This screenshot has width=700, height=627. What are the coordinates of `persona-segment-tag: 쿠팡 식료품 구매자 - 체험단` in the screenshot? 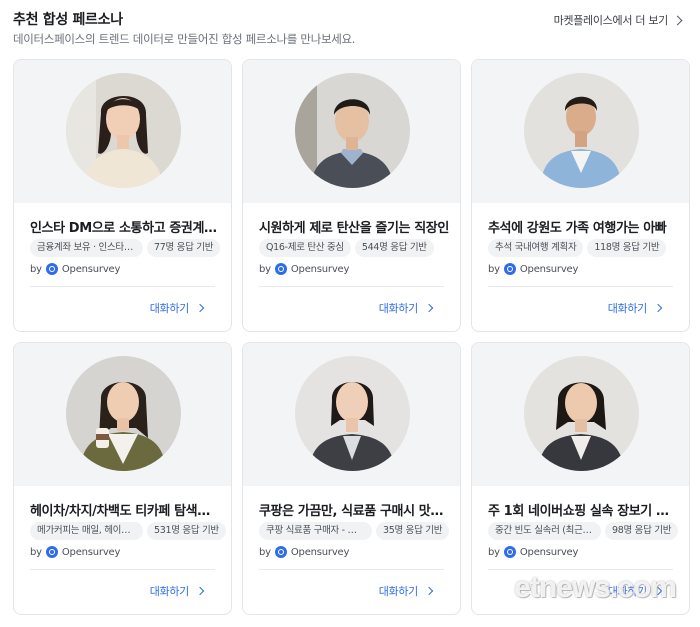 It's located at (315, 531).